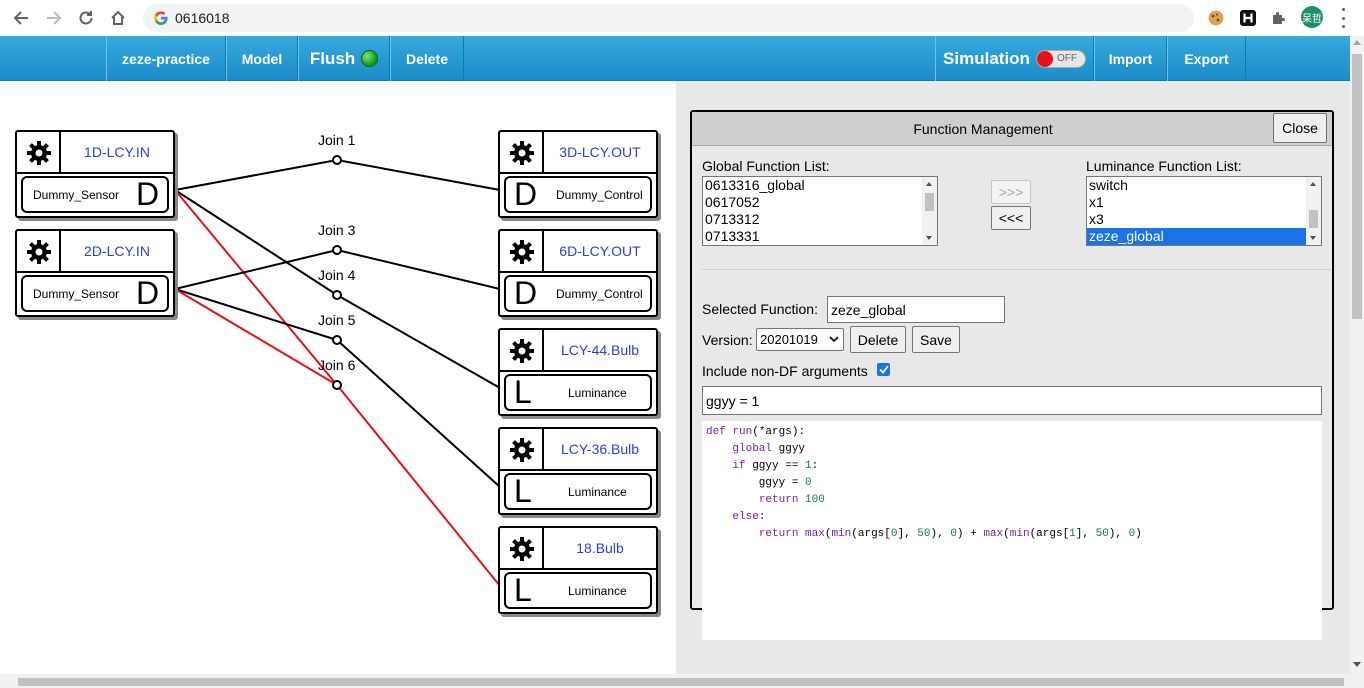  I want to click on export-menu: Export, so click(1206, 58).